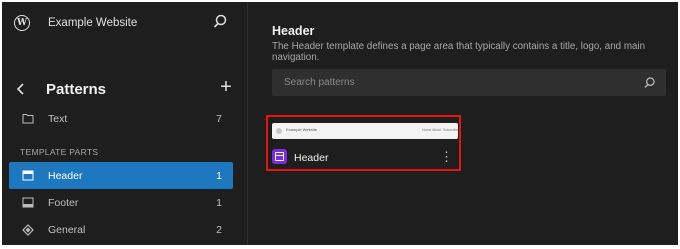  What do you see at coordinates (302, 129) in the screenshot?
I see `preview-site-name: Example Website` at bounding box center [302, 129].